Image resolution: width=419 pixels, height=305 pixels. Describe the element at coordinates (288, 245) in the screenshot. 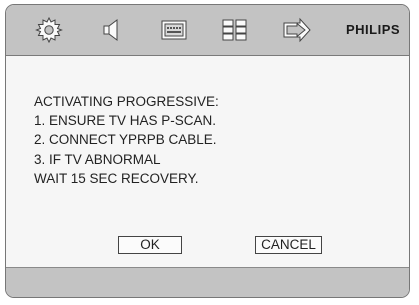

I see `cancel-button: CANCEL` at that location.